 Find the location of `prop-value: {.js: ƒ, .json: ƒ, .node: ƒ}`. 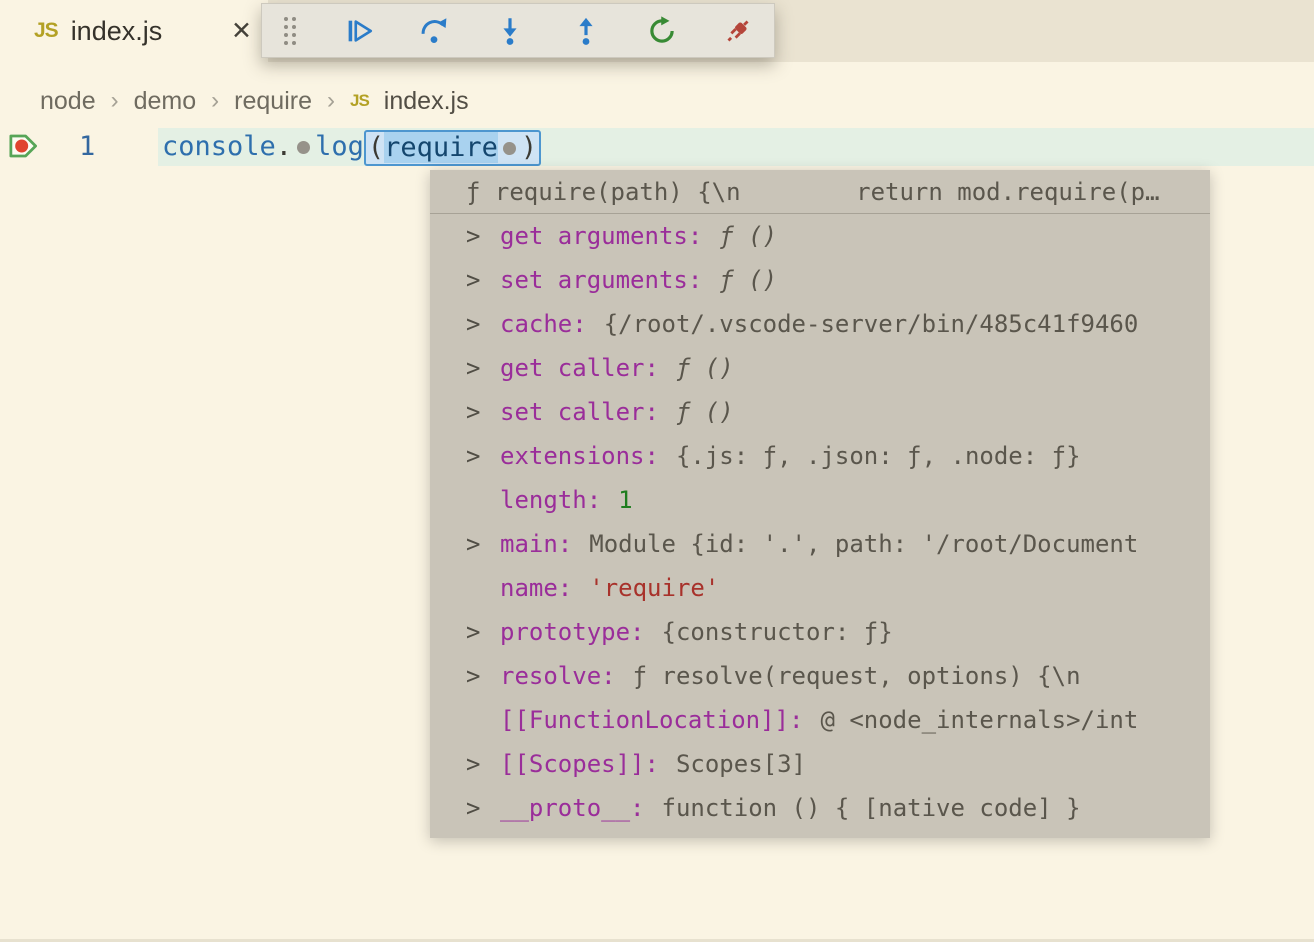

prop-value: {.js: ƒ, .json: ƒ, .node: ƒ} is located at coordinates (878, 456).